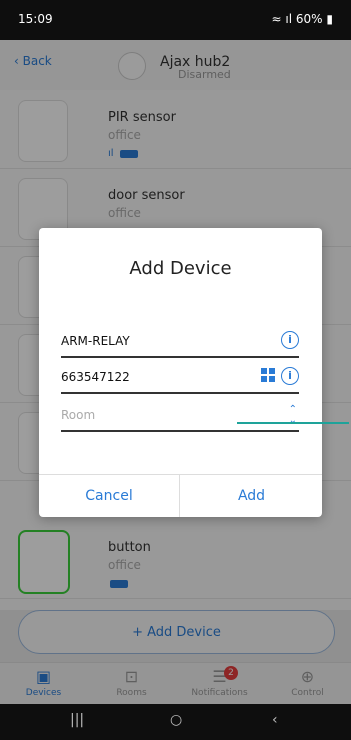  Describe the element at coordinates (175, 20) in the screenshot. I see `status-bar: 15:09 ≈ ıl 60% ▮` at that location.